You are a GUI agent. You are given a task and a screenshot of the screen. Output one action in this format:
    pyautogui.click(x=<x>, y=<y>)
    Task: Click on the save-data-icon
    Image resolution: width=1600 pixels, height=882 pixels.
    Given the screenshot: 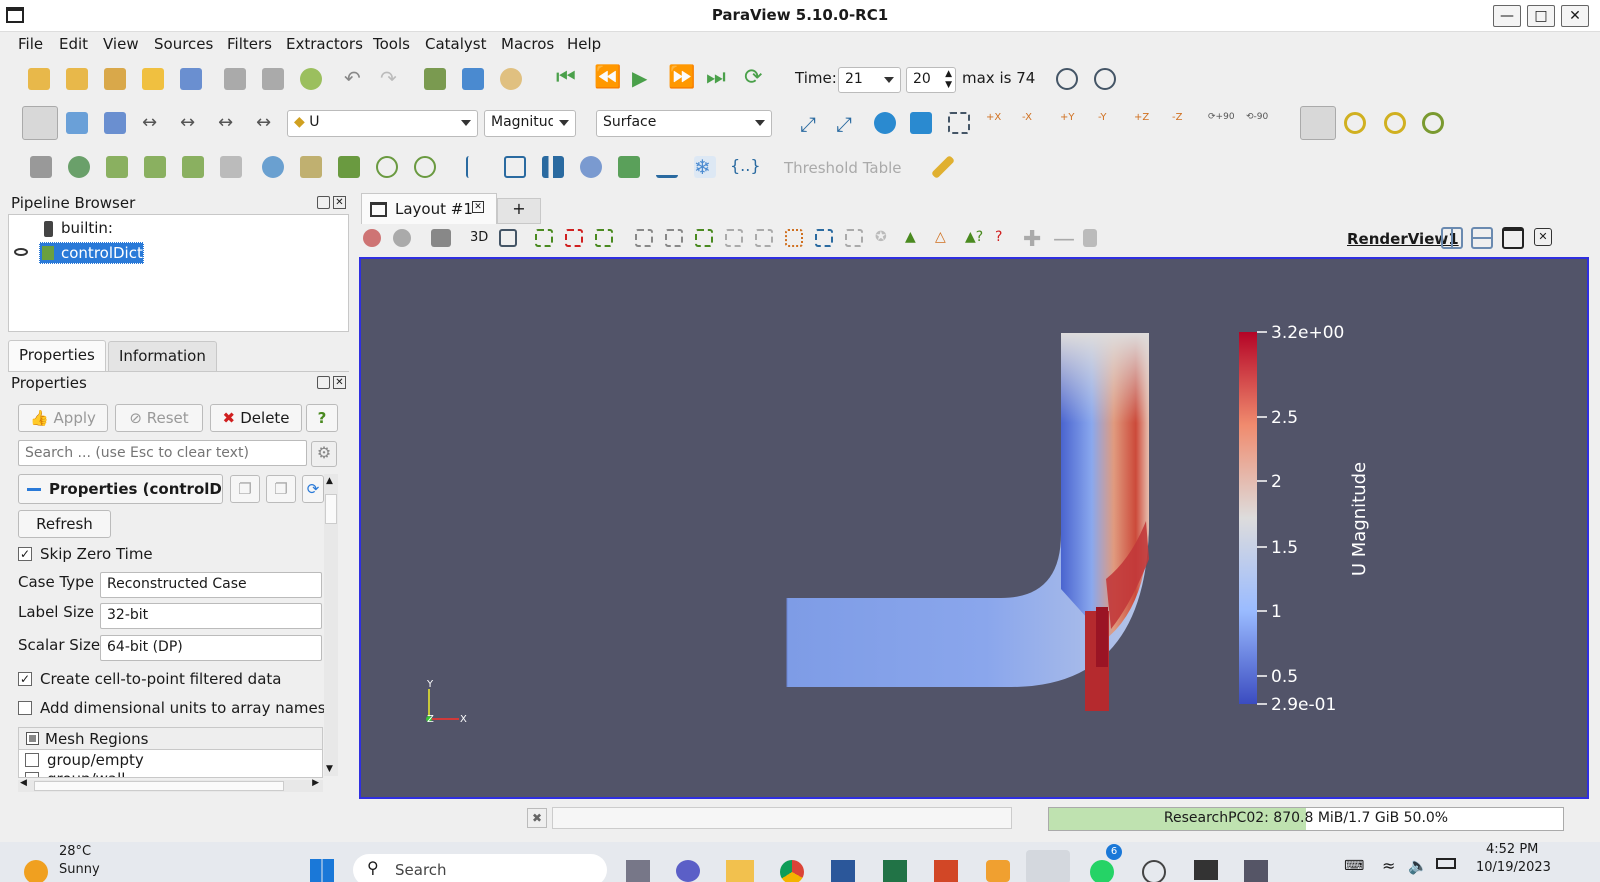 What is the action you would take?
    pyautogui.click(x=115, y=79)
    